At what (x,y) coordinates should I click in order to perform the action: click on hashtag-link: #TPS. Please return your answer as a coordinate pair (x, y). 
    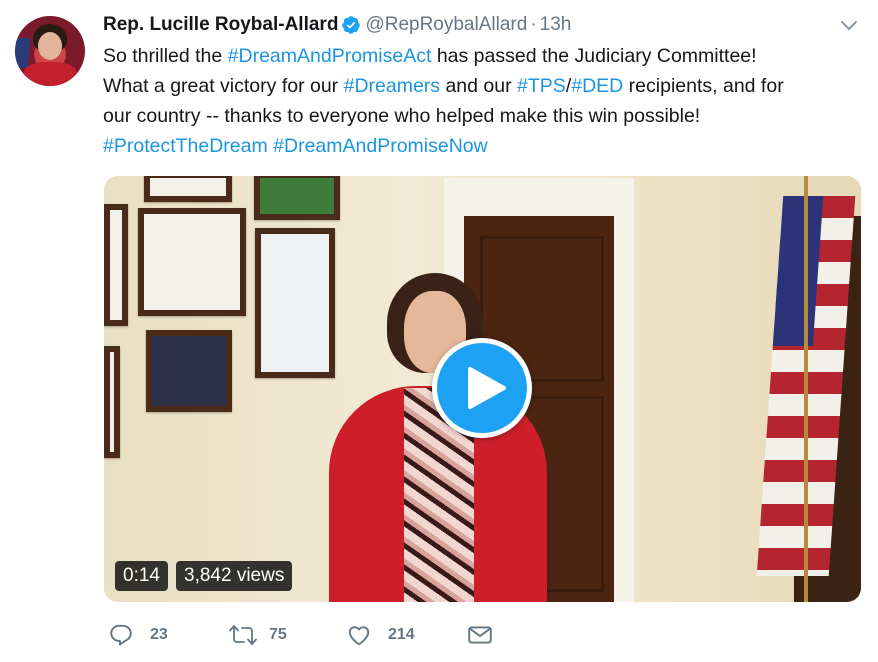
    Looking at the image, I should click on (541, 86).